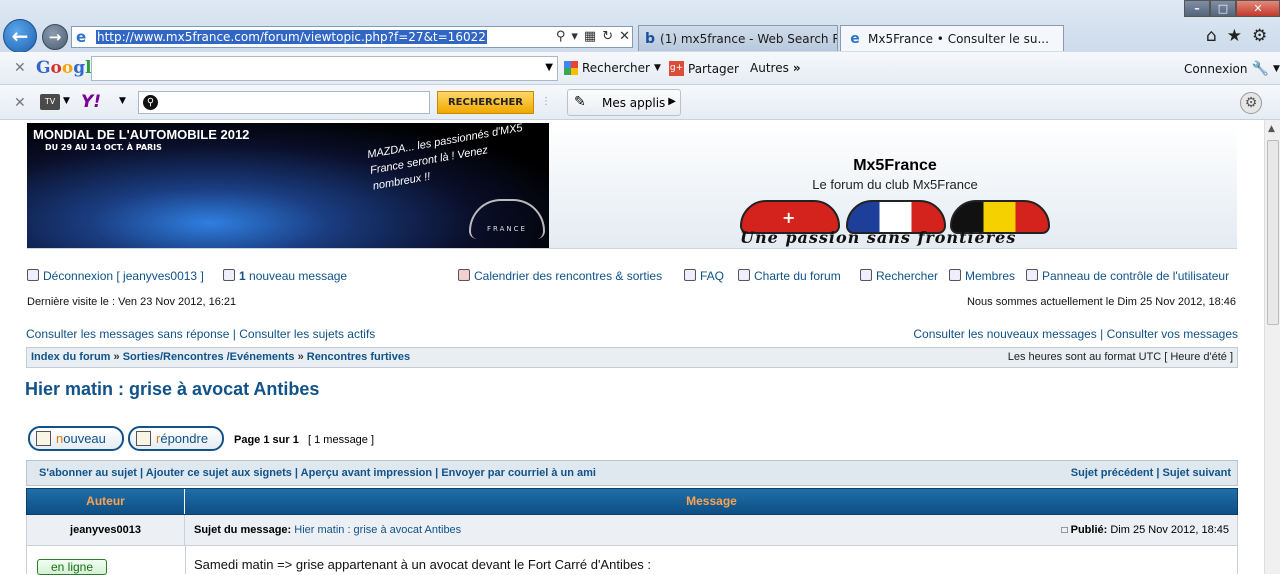 The width and height of the screenshot is (1280, 575). I want to click on partager-button: g+ Partager, so click(704, 68).